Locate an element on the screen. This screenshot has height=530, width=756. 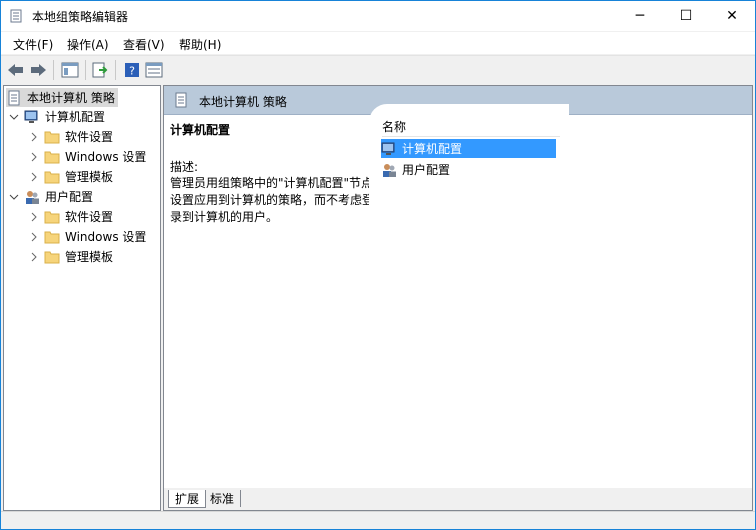
back-icon is located at coordinates (16, 70).